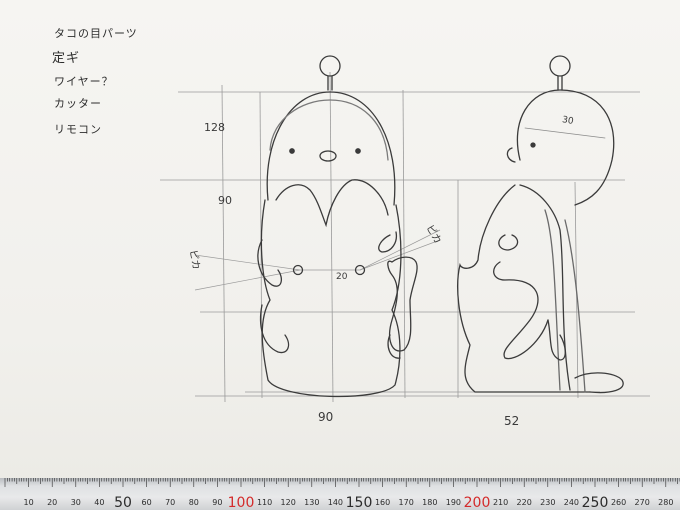 Image resolution: width=680 pixels, height=510 pixels. I want to click on ruler-label: 280, so click(665, 502).